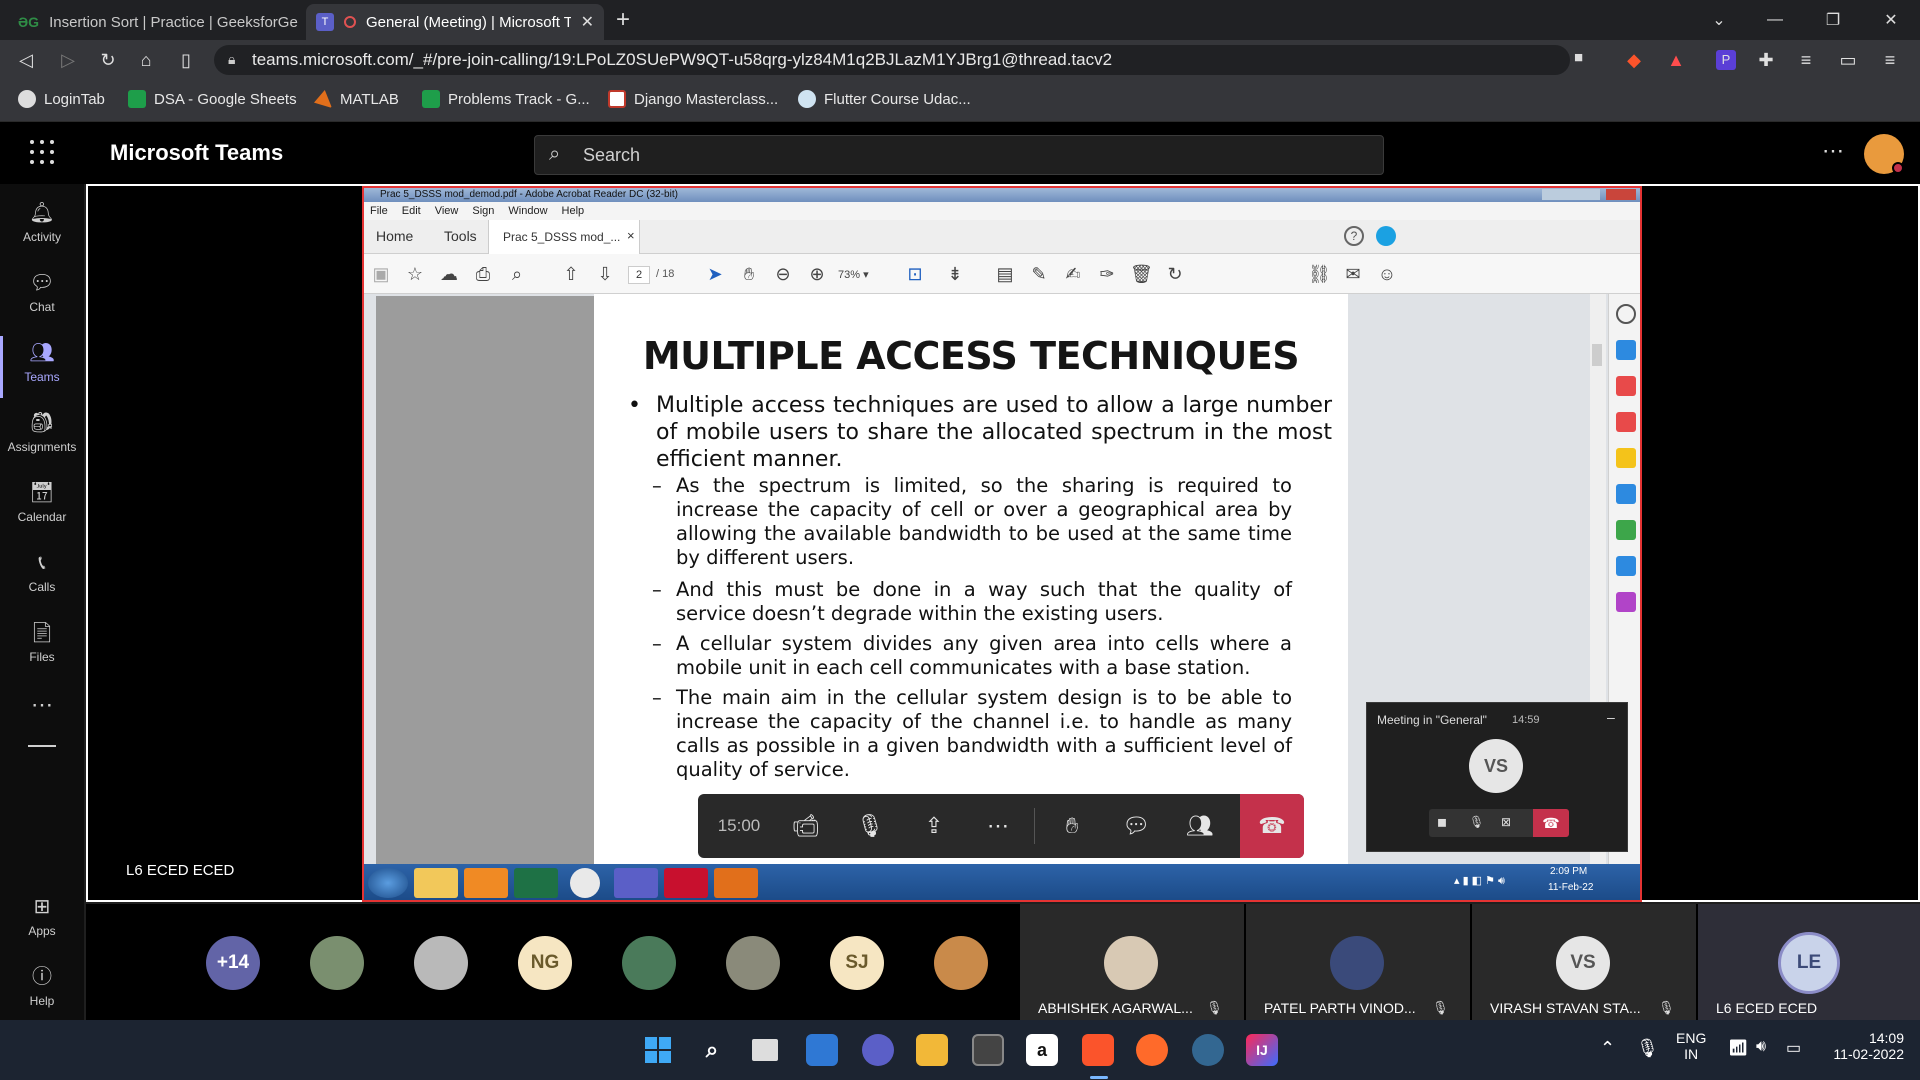 Image resolution: width=1920 pixels, height=1080 pixels. Describe the element at coordinates (1691, 1046) in the screenshot. I see `language-indicator: ENG IN` at that location.